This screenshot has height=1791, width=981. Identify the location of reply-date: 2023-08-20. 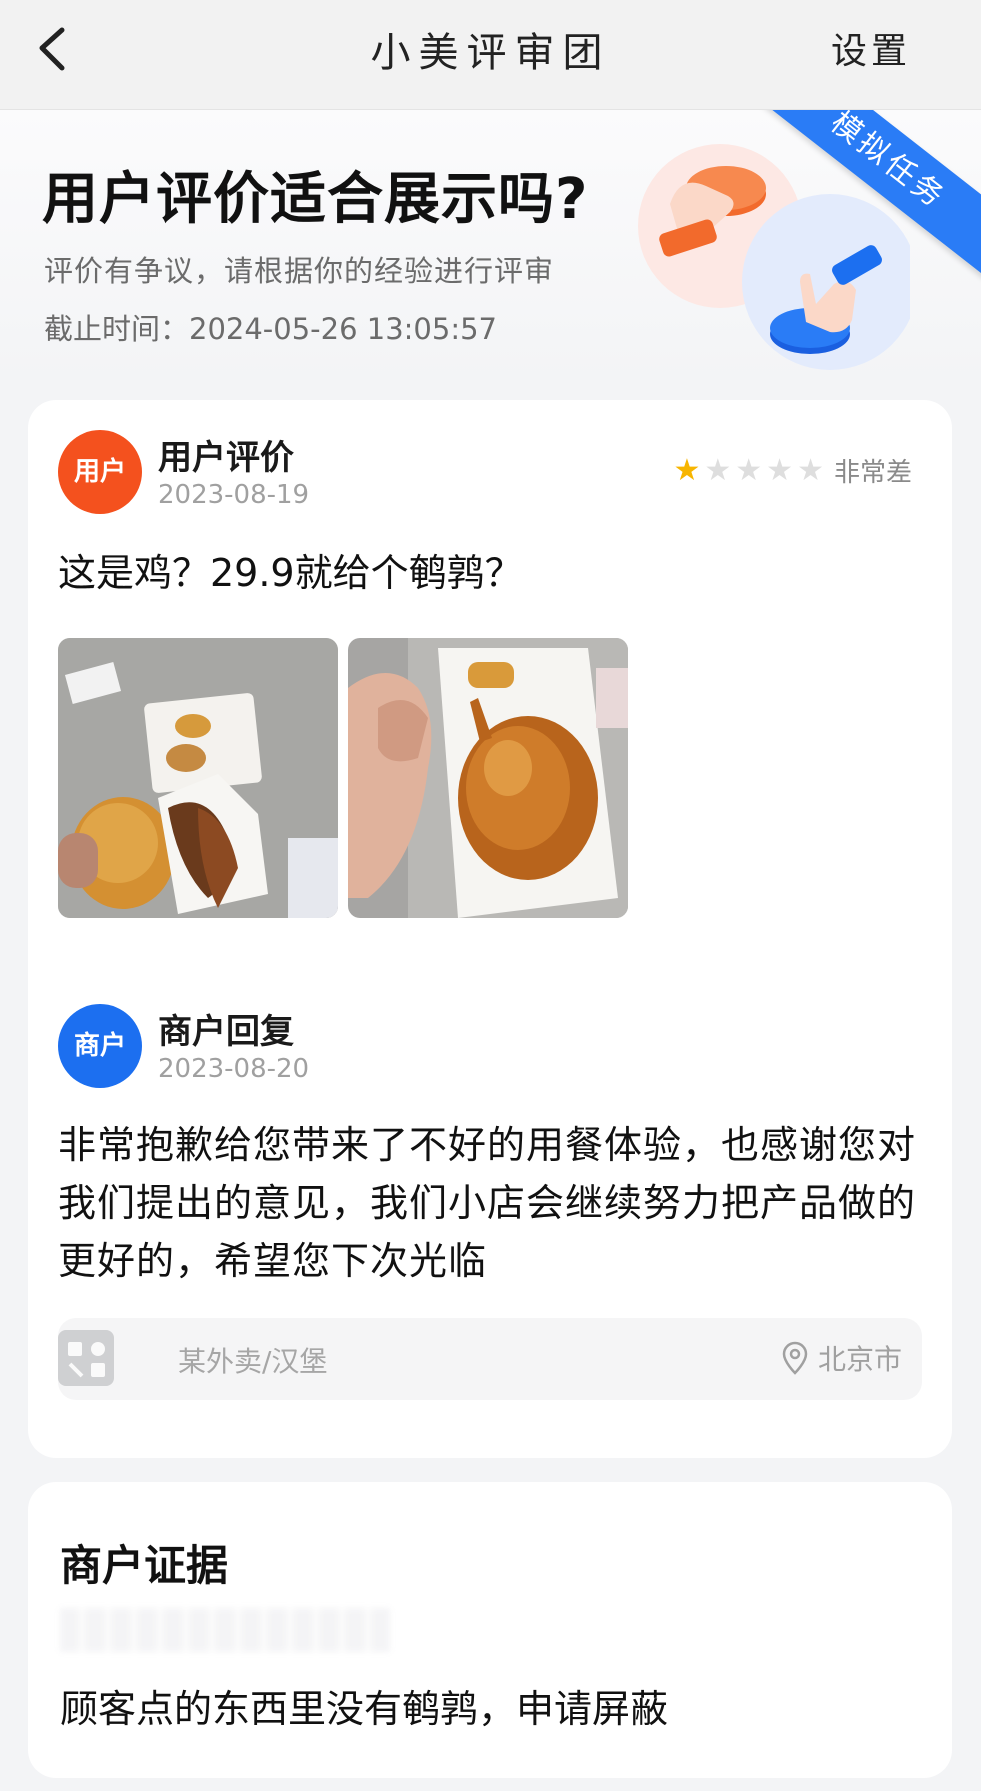
(234, 1069).